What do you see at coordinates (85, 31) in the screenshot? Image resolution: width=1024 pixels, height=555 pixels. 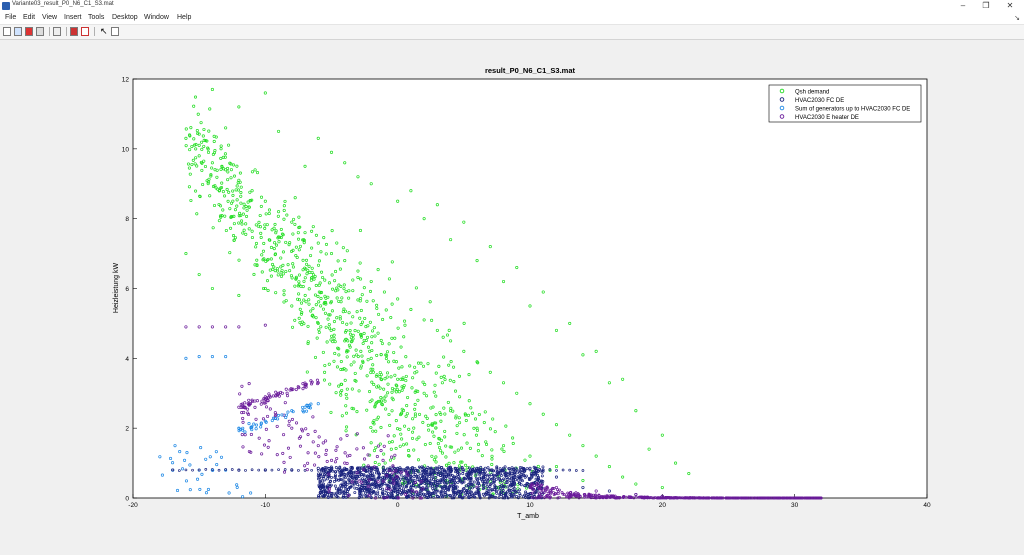 I see `insert-legend-icon` at bounding box center [85, 31].